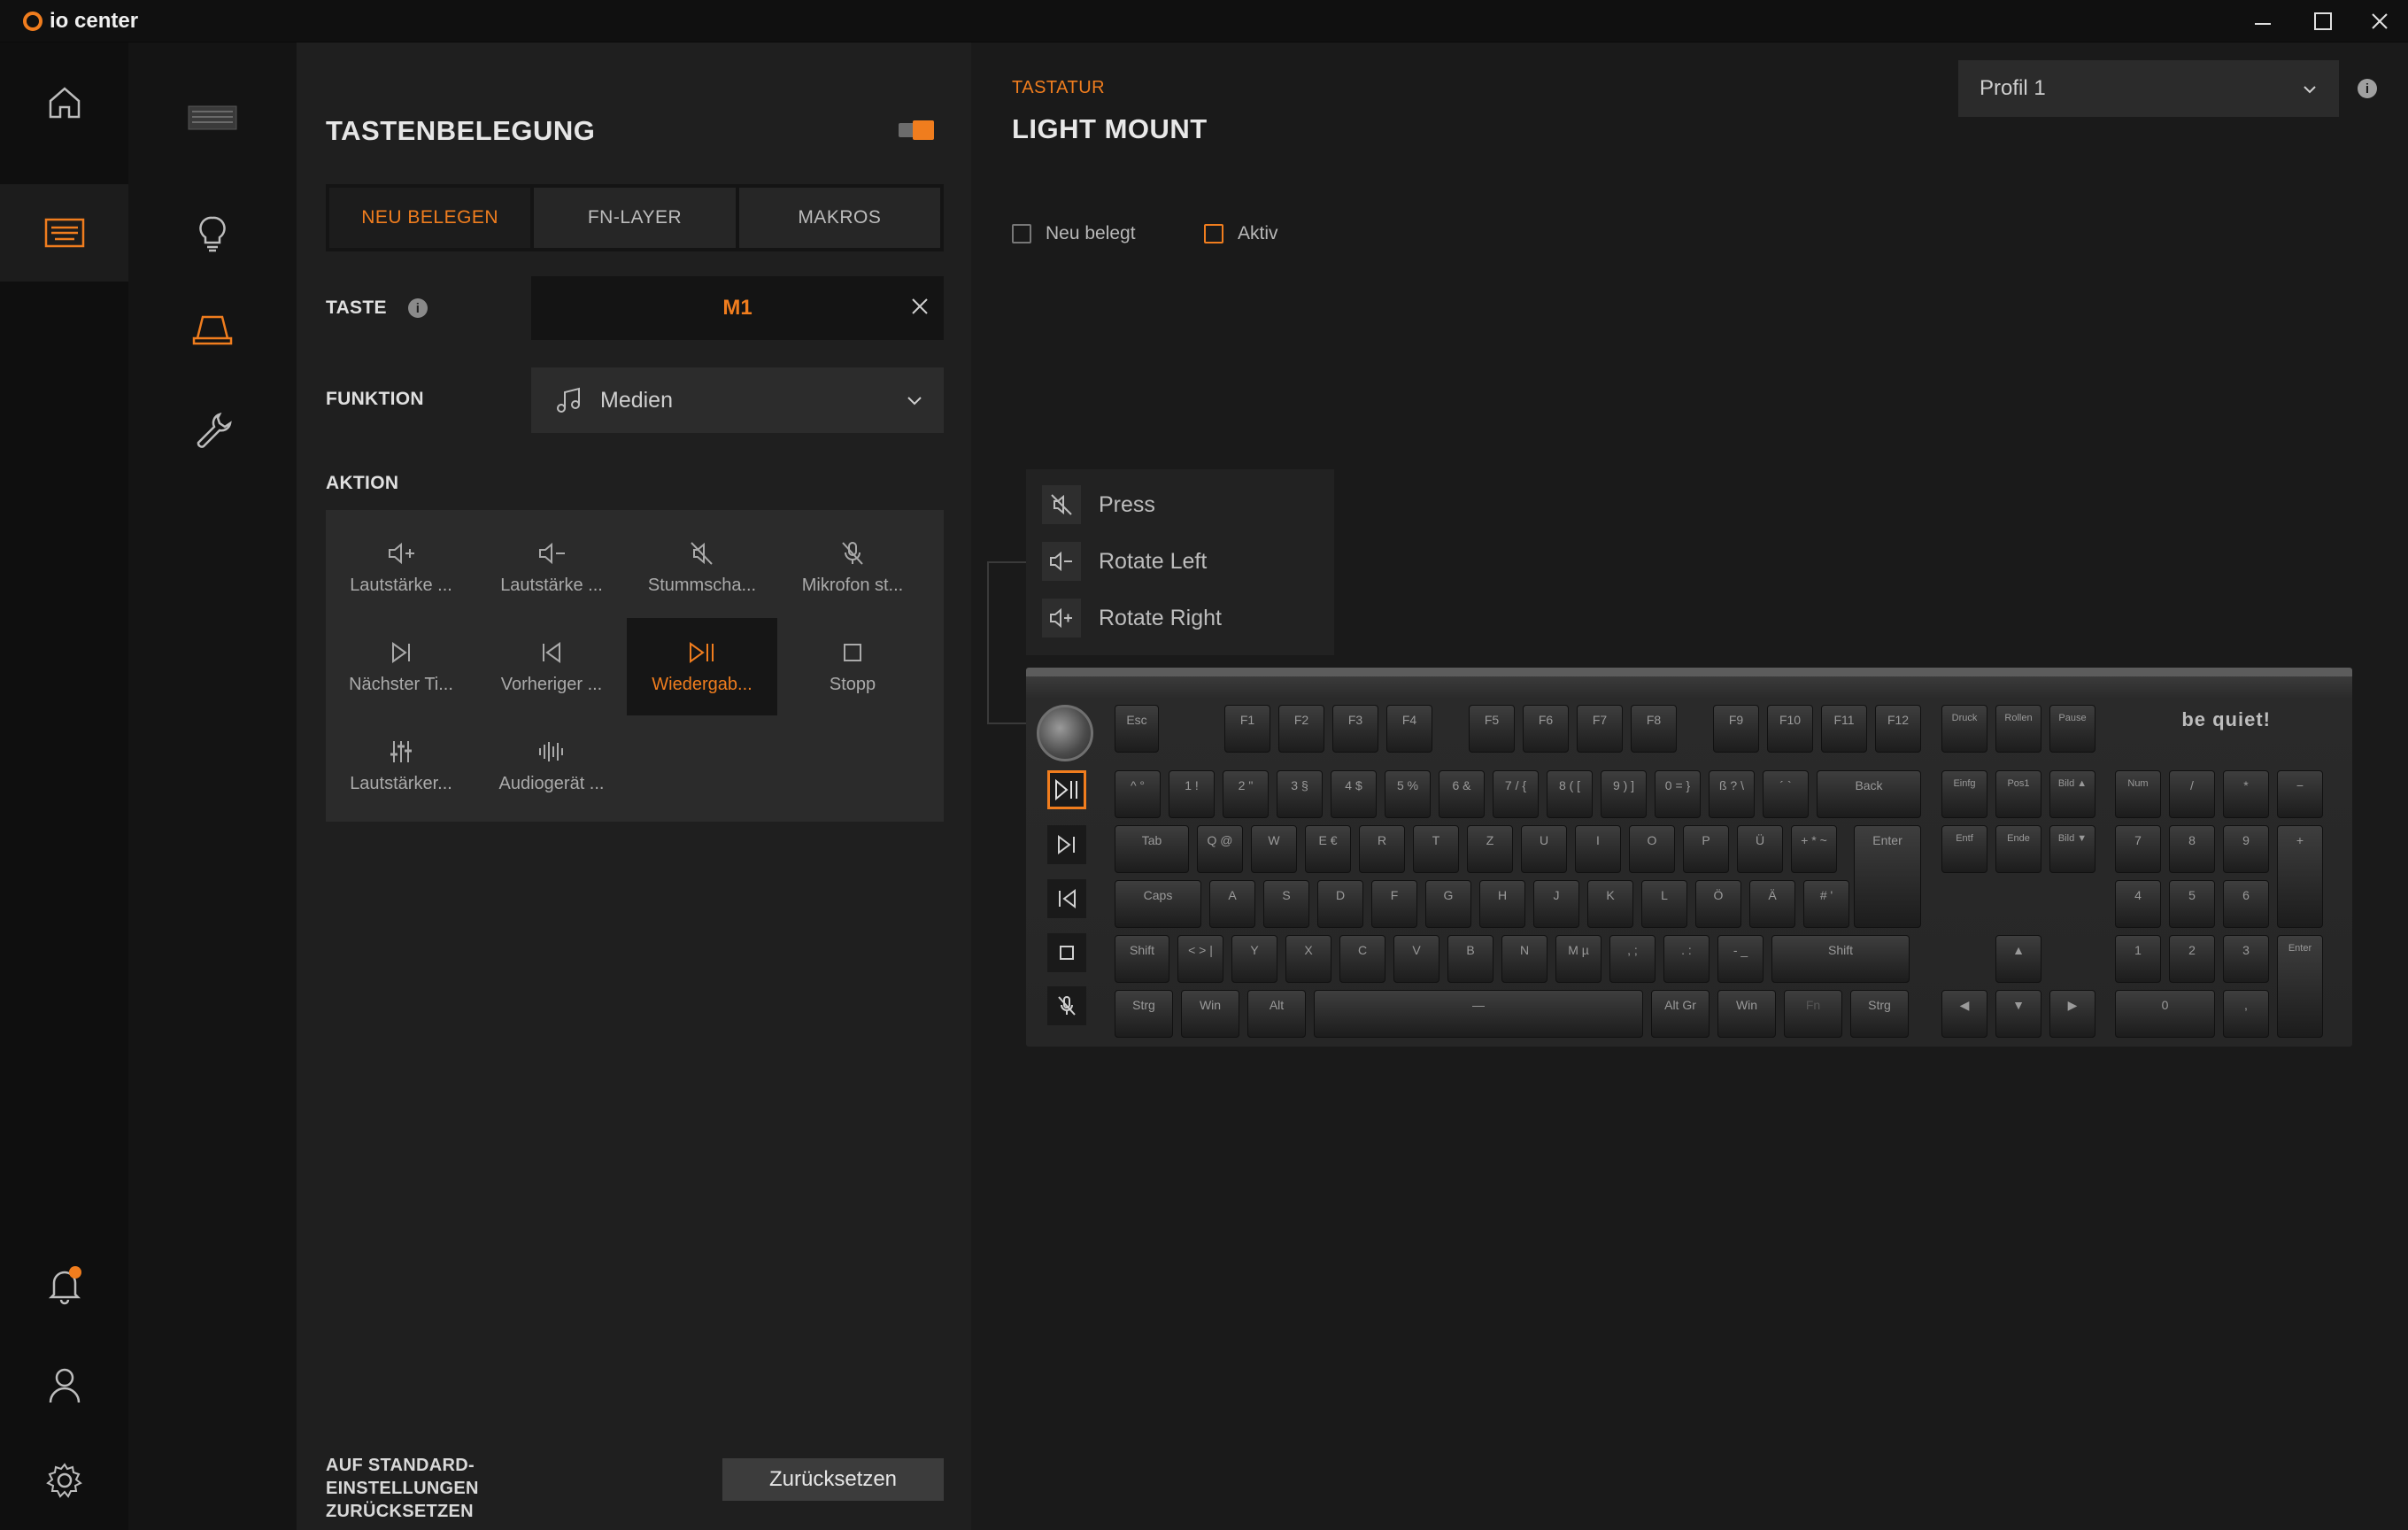 This screenshot has width=2408, height=1530. Describe the element at coordinates (2300, 794) in the screenshot. I see `key-num-minus: −` at that location.